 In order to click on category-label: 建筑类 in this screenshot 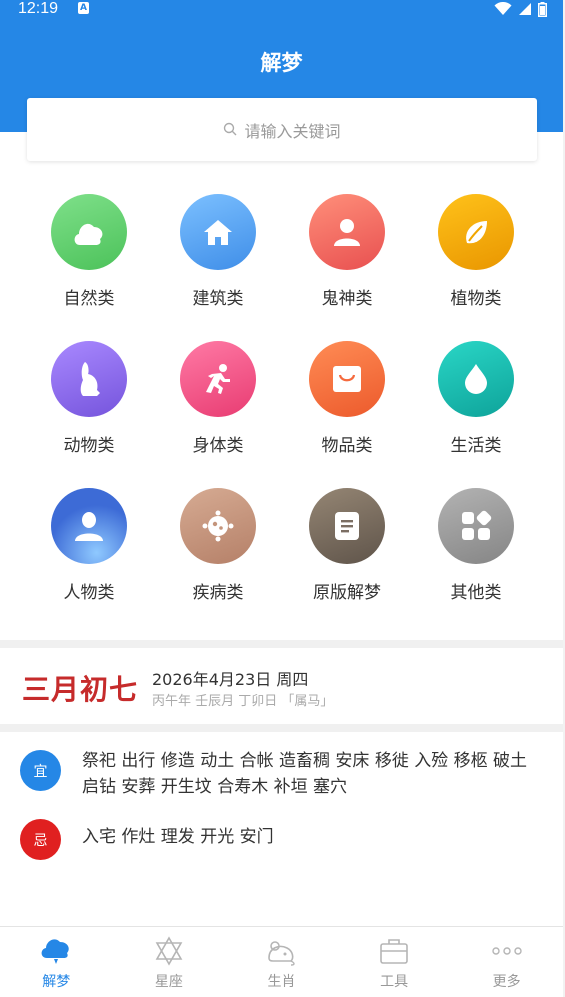, I will do `click(218, 299)`.